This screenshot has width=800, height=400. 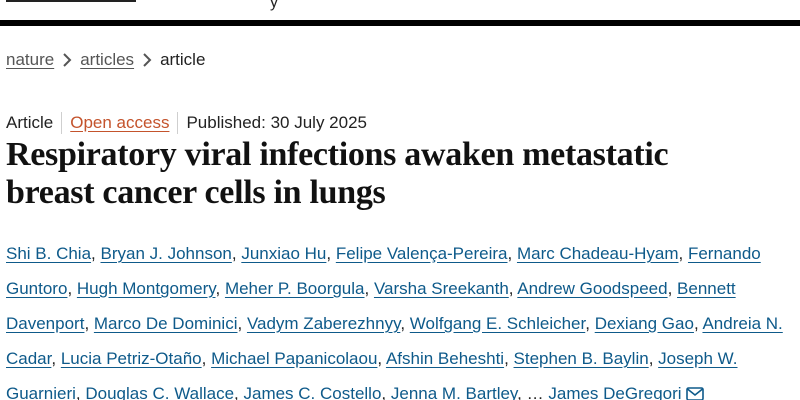 I want to click on author-link: Stephen B. Baylin, so click(x=581, y=358).